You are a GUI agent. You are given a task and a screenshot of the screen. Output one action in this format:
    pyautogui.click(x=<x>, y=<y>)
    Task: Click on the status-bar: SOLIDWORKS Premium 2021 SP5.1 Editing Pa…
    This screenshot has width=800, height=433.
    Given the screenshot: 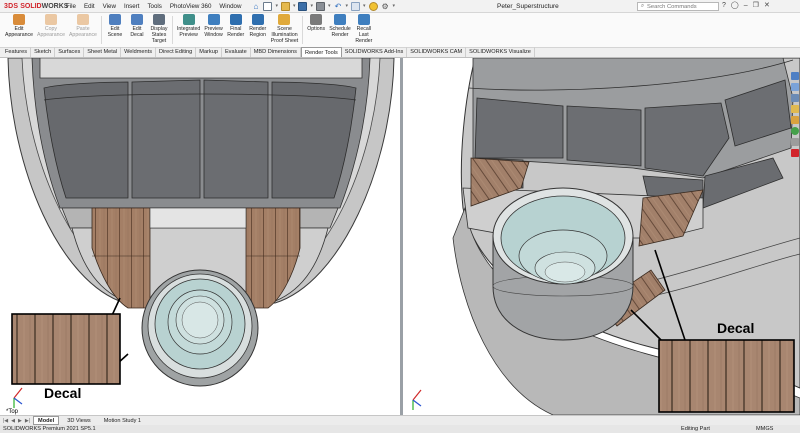 What is the action you would take?
    pyautogui.click(x=400, y=429)
    